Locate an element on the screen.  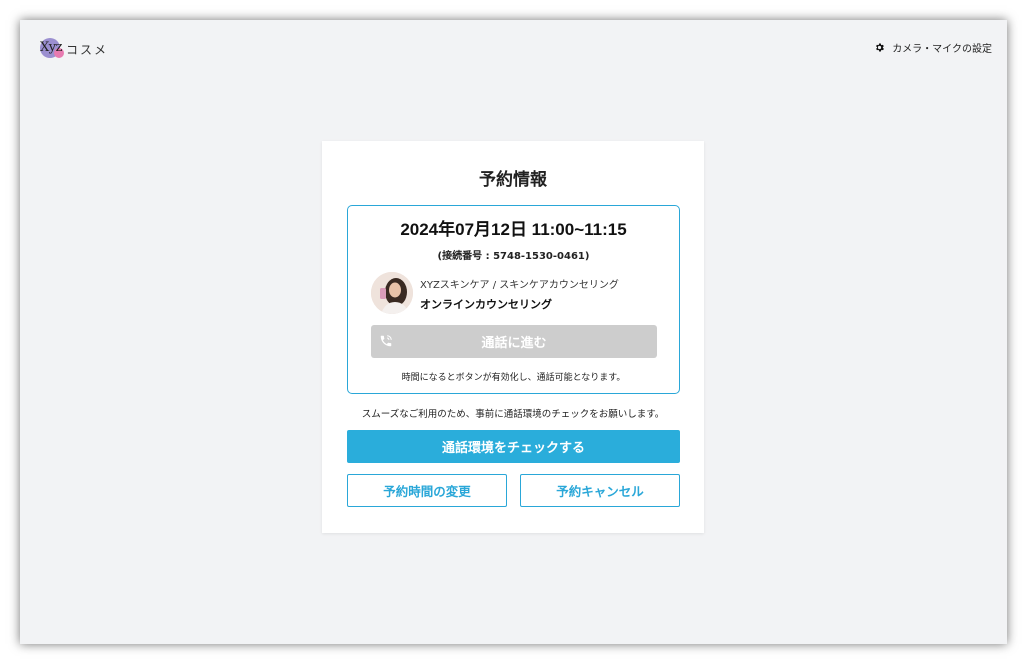
logo-mark-text: Xyz is located at coordinates (51, 47).